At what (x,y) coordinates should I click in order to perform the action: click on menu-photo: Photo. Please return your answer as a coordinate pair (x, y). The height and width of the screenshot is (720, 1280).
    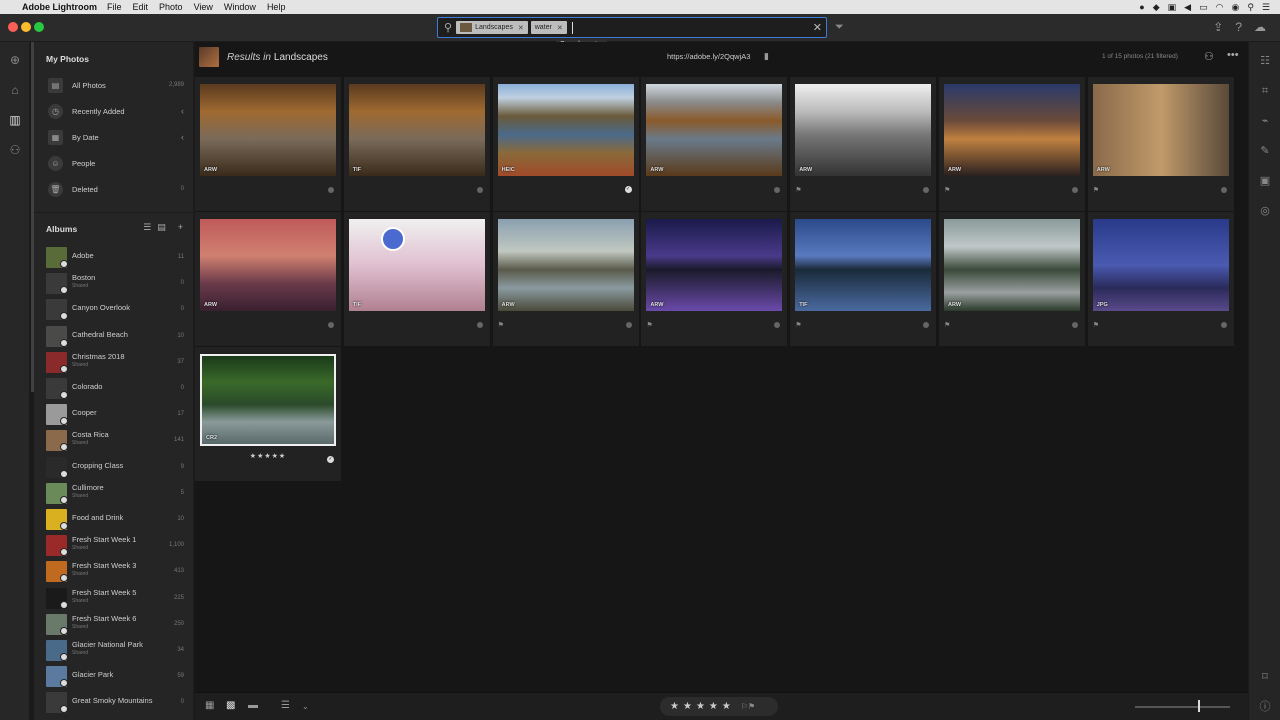
    Looking at the image, I should click on (171, 7).